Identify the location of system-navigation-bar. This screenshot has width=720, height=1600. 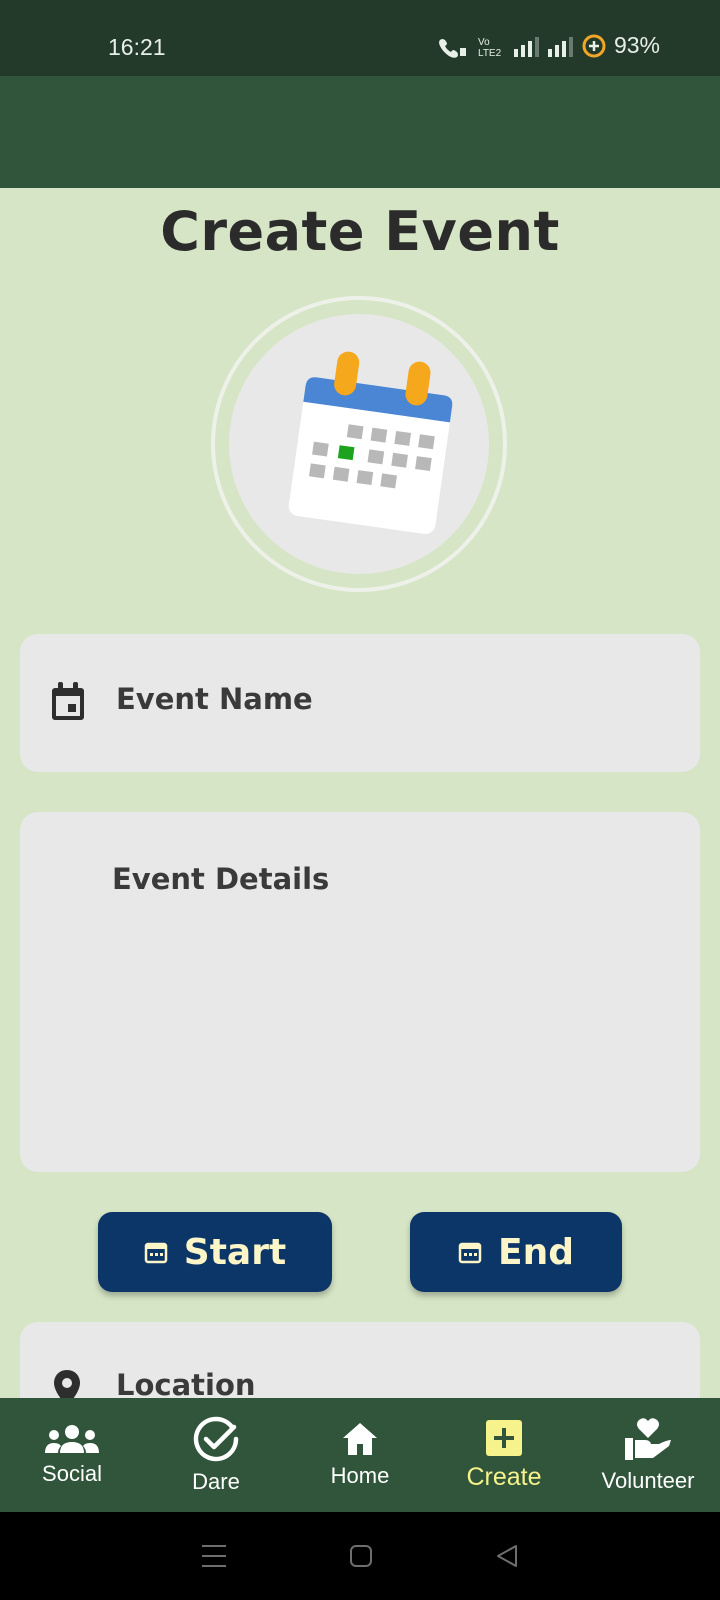
(360, 1556).